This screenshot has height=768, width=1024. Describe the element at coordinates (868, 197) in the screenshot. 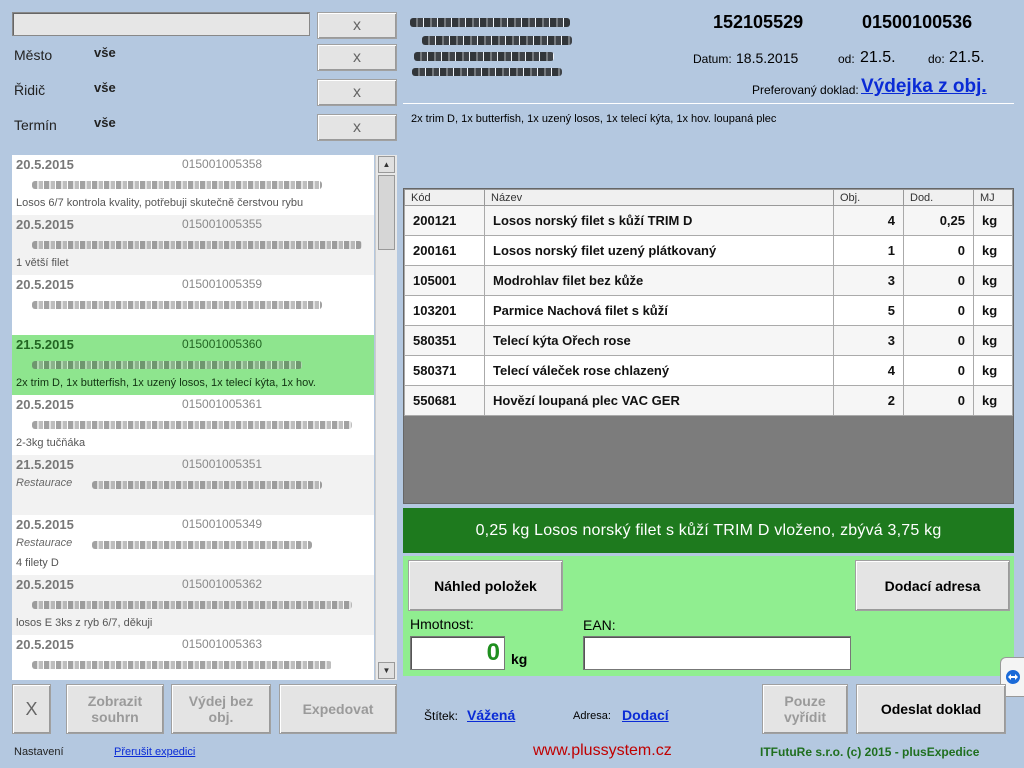

I see `col-header-ordered: Obj.` at that location.